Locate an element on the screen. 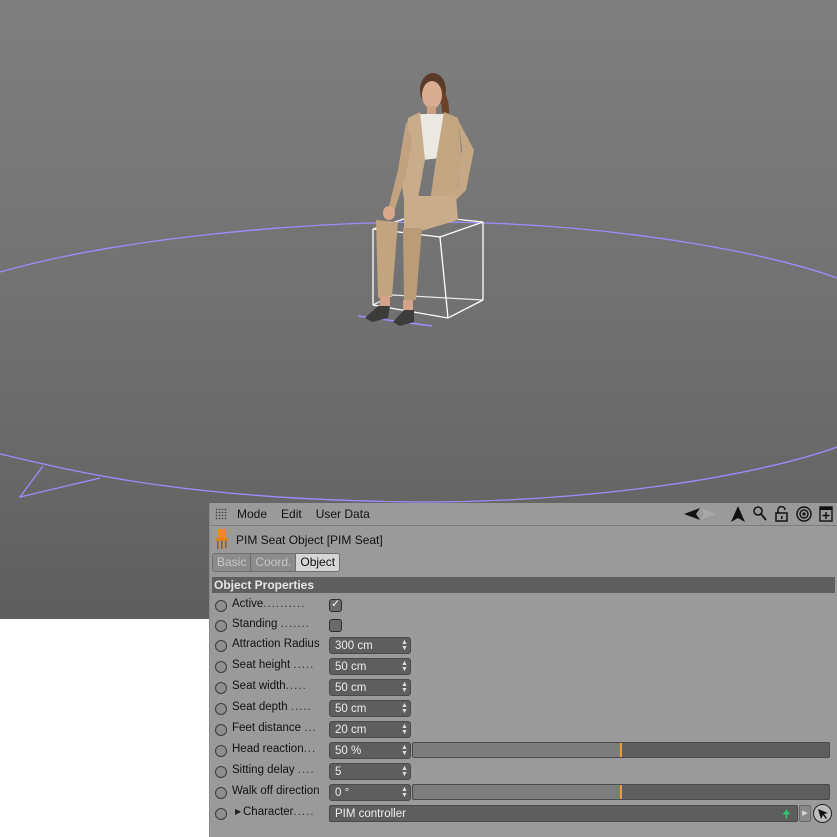 This screenshot has height=837, width=837. property-seat-height: Seat height ..... 50 cm ▲ ▼ is located at coordinates (523, 667).